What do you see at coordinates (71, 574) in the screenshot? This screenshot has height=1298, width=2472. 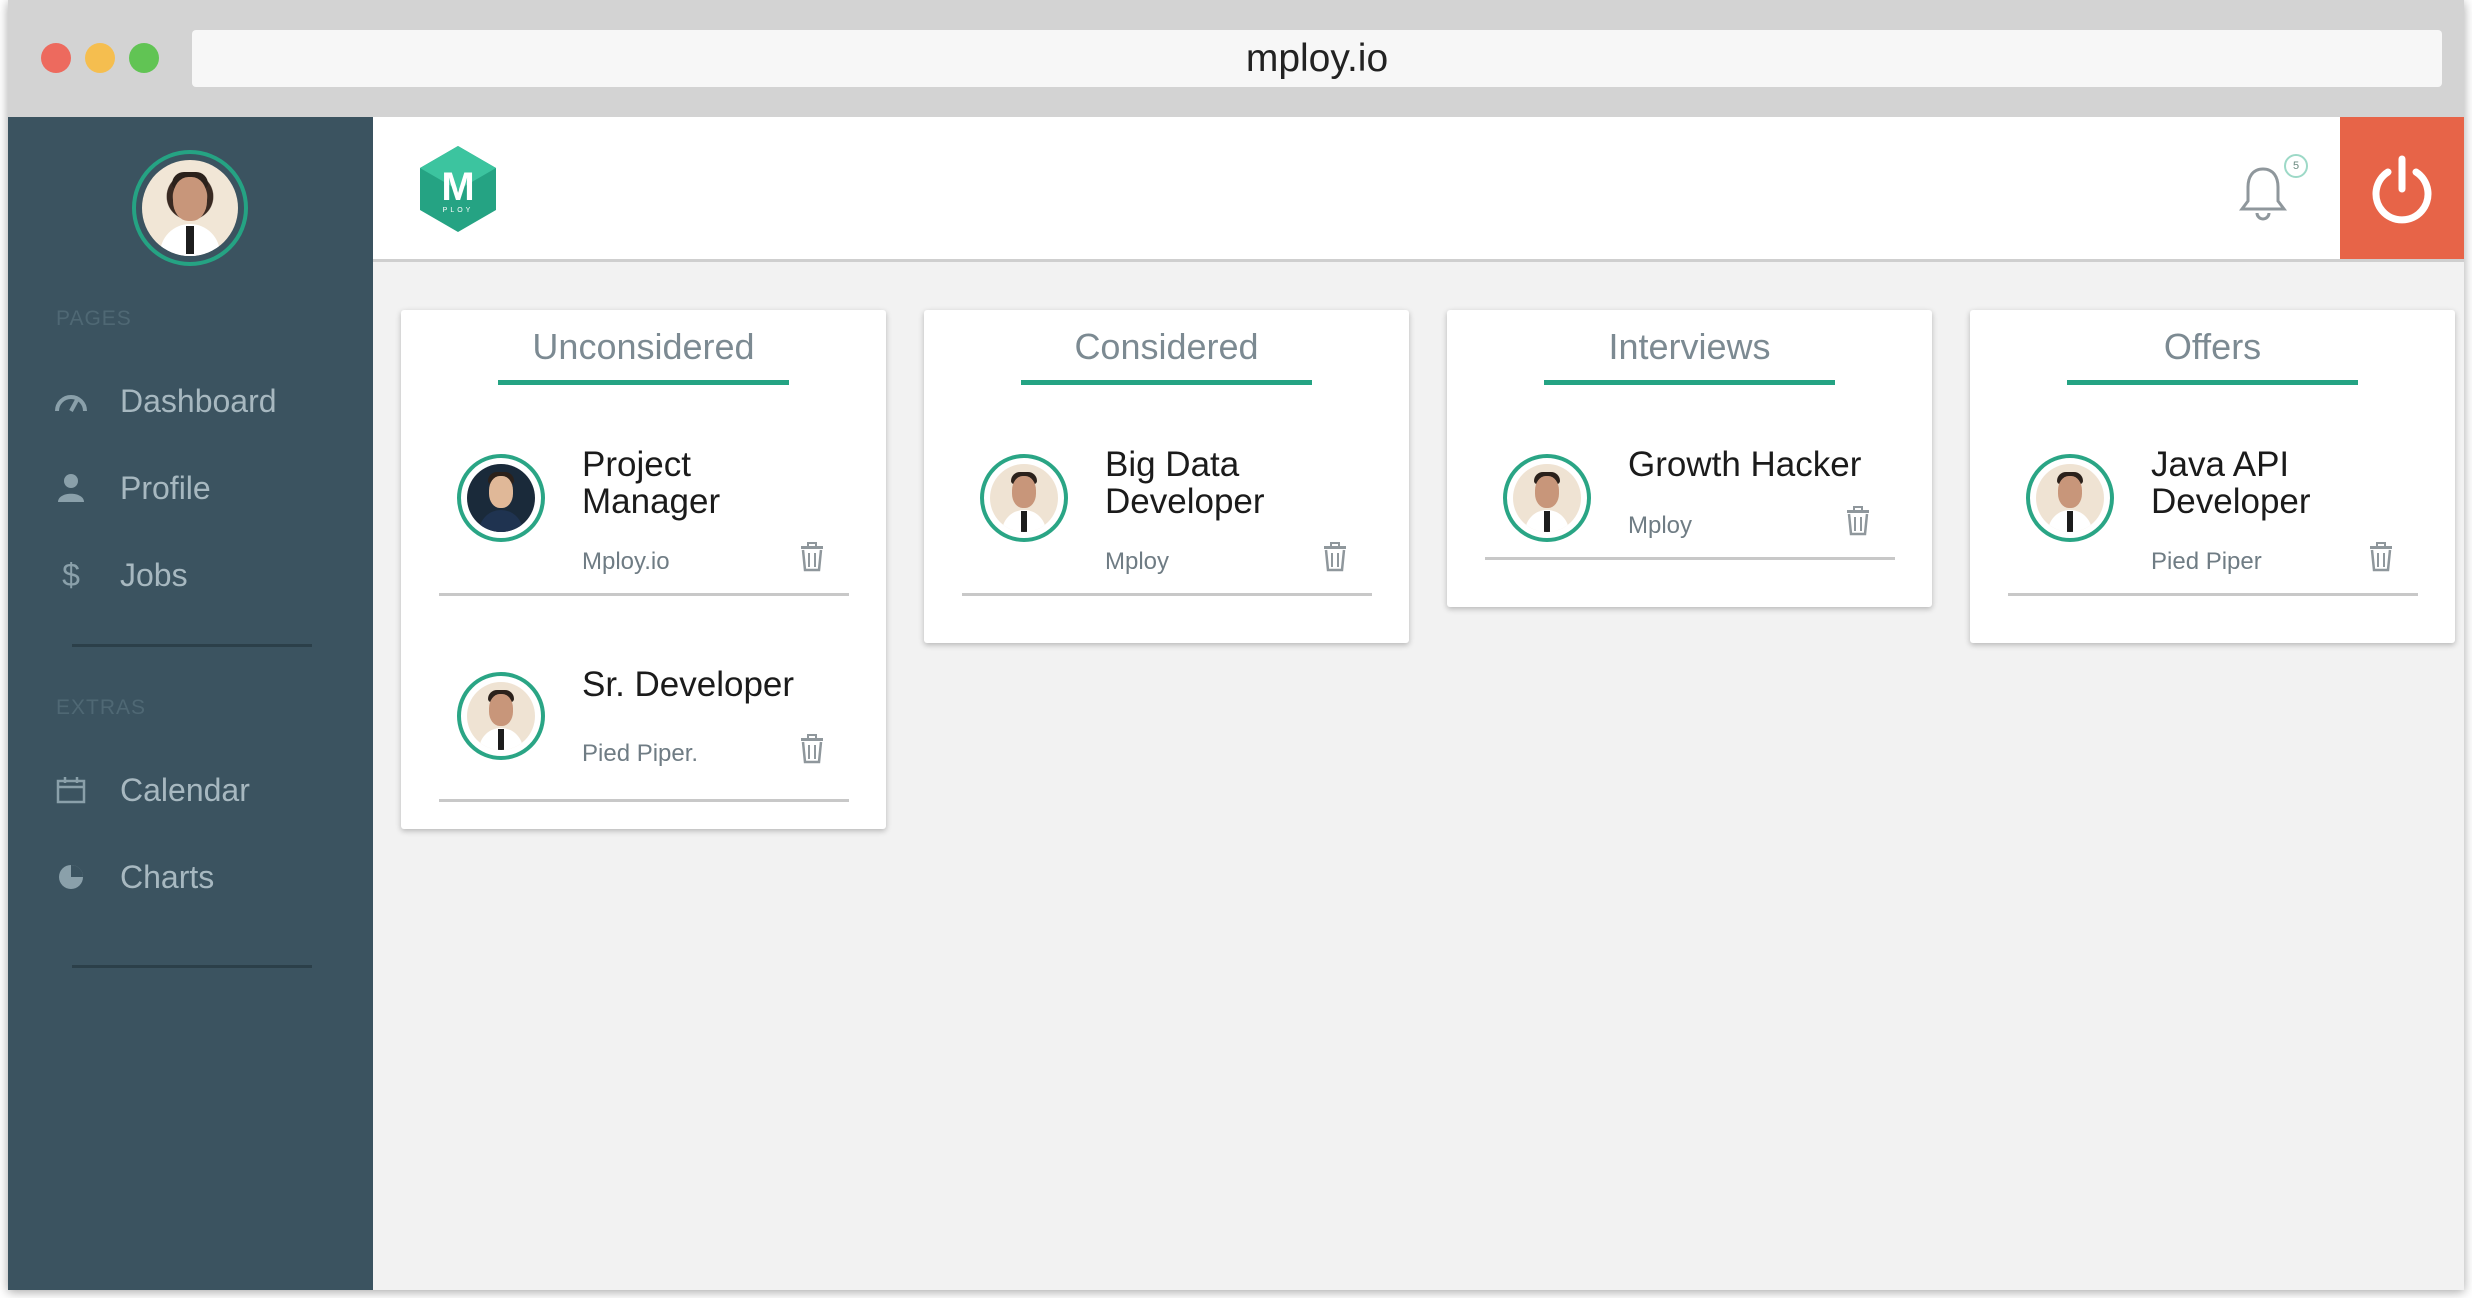 I see `dollar-icon: $` at bounding box center [71, 574].